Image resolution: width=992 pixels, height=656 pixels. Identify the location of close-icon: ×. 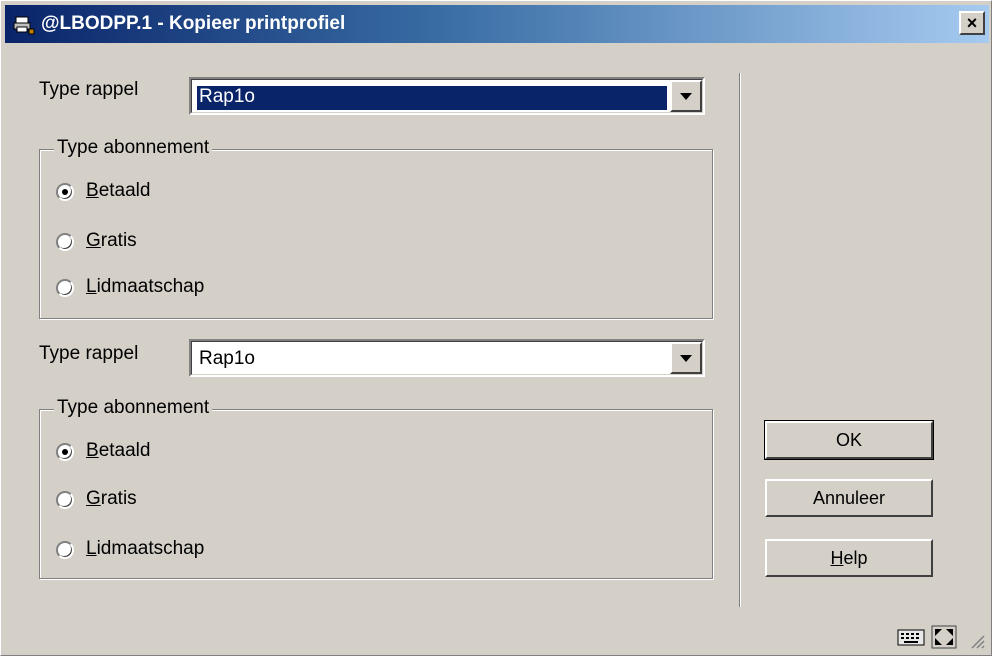
(972, 23).